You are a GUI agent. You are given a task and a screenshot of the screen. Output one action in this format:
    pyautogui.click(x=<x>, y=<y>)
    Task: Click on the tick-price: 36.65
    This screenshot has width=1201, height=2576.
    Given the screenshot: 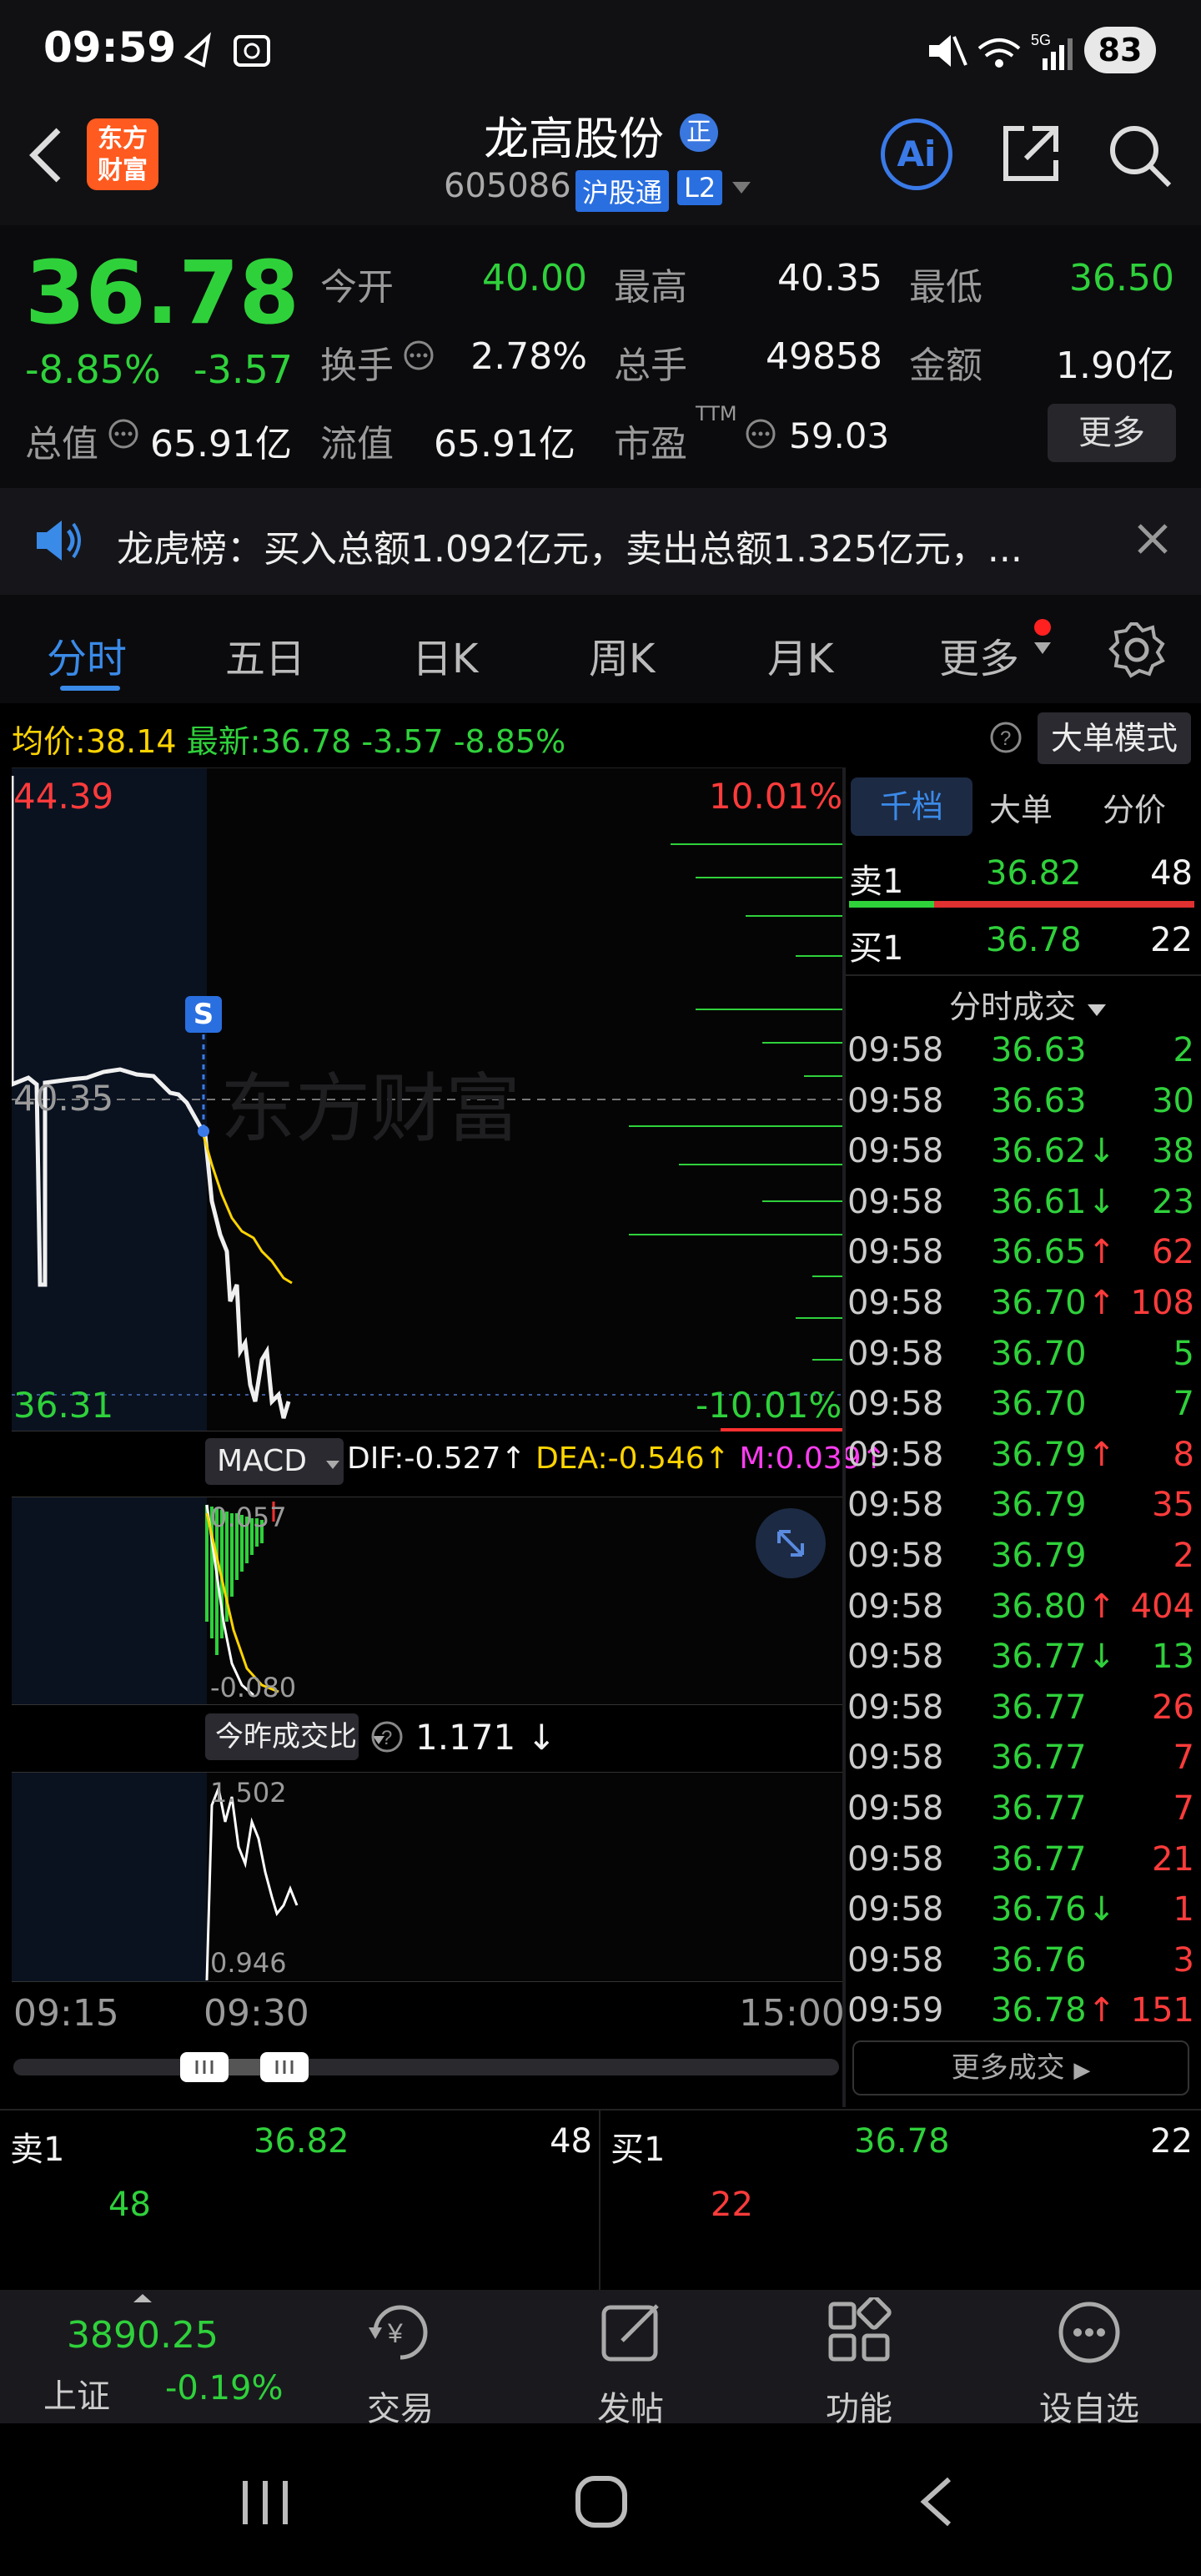 What is the action you would take?
    pyautogui.click(x=1039, y=1252)
    